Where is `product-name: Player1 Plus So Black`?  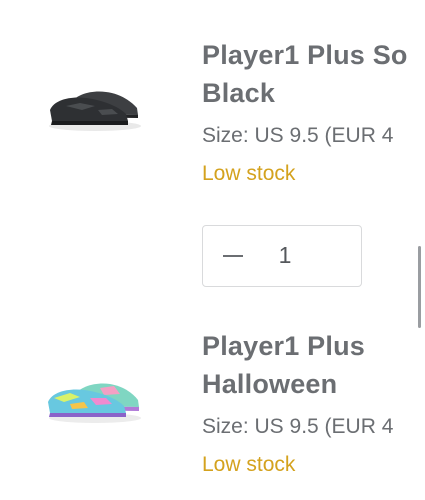 product-name: Player1 Plus So Black is located at coordinates (313, 74).